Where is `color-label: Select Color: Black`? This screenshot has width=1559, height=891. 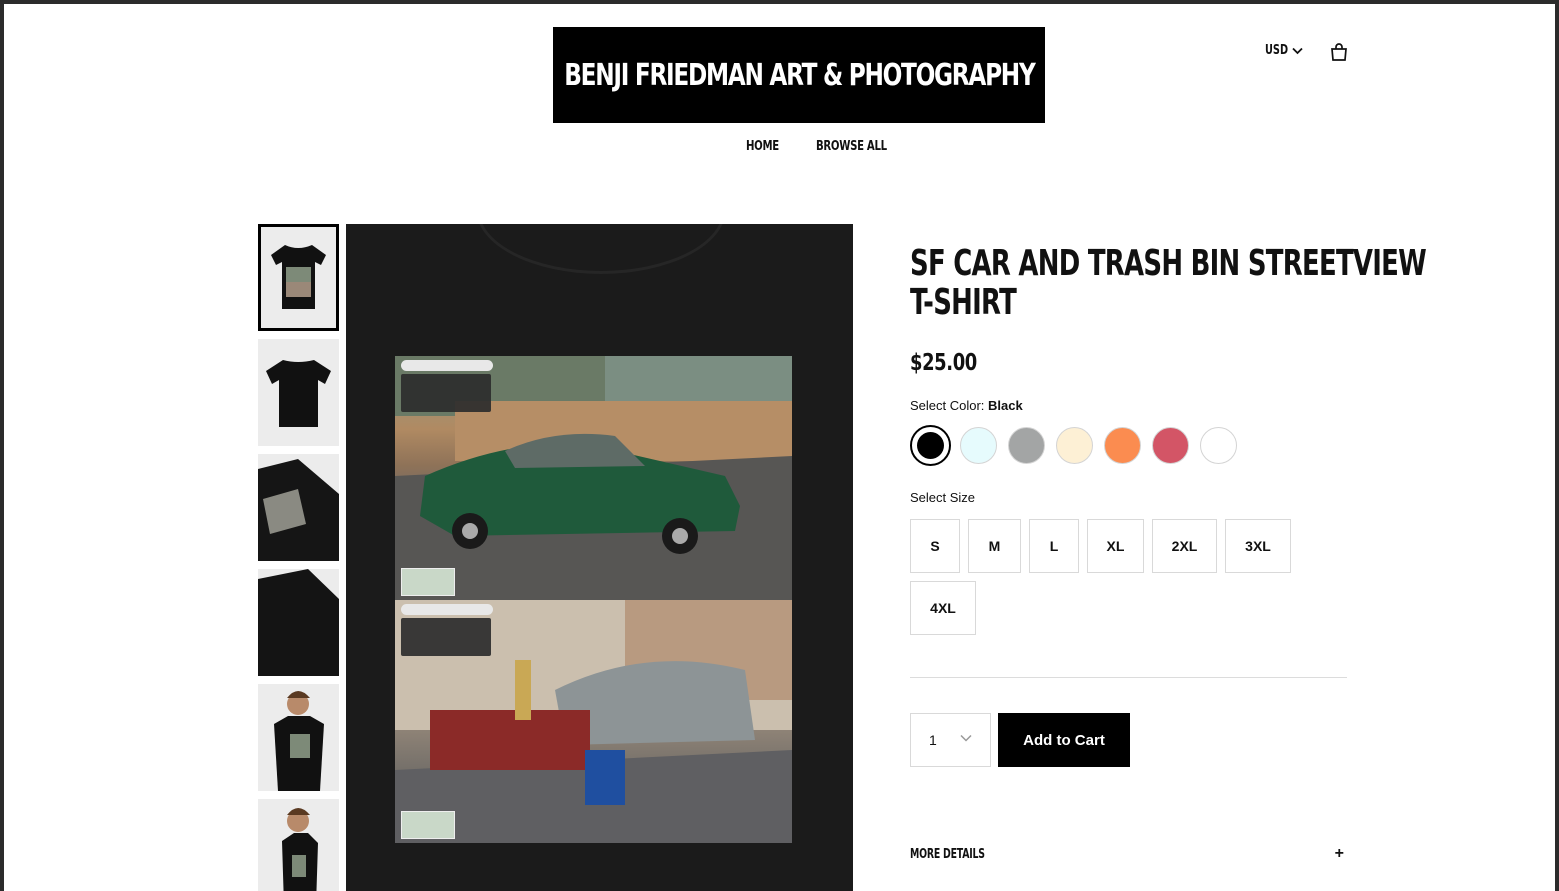
color-label: Select Color: Black is located at coordinates (966, 405).